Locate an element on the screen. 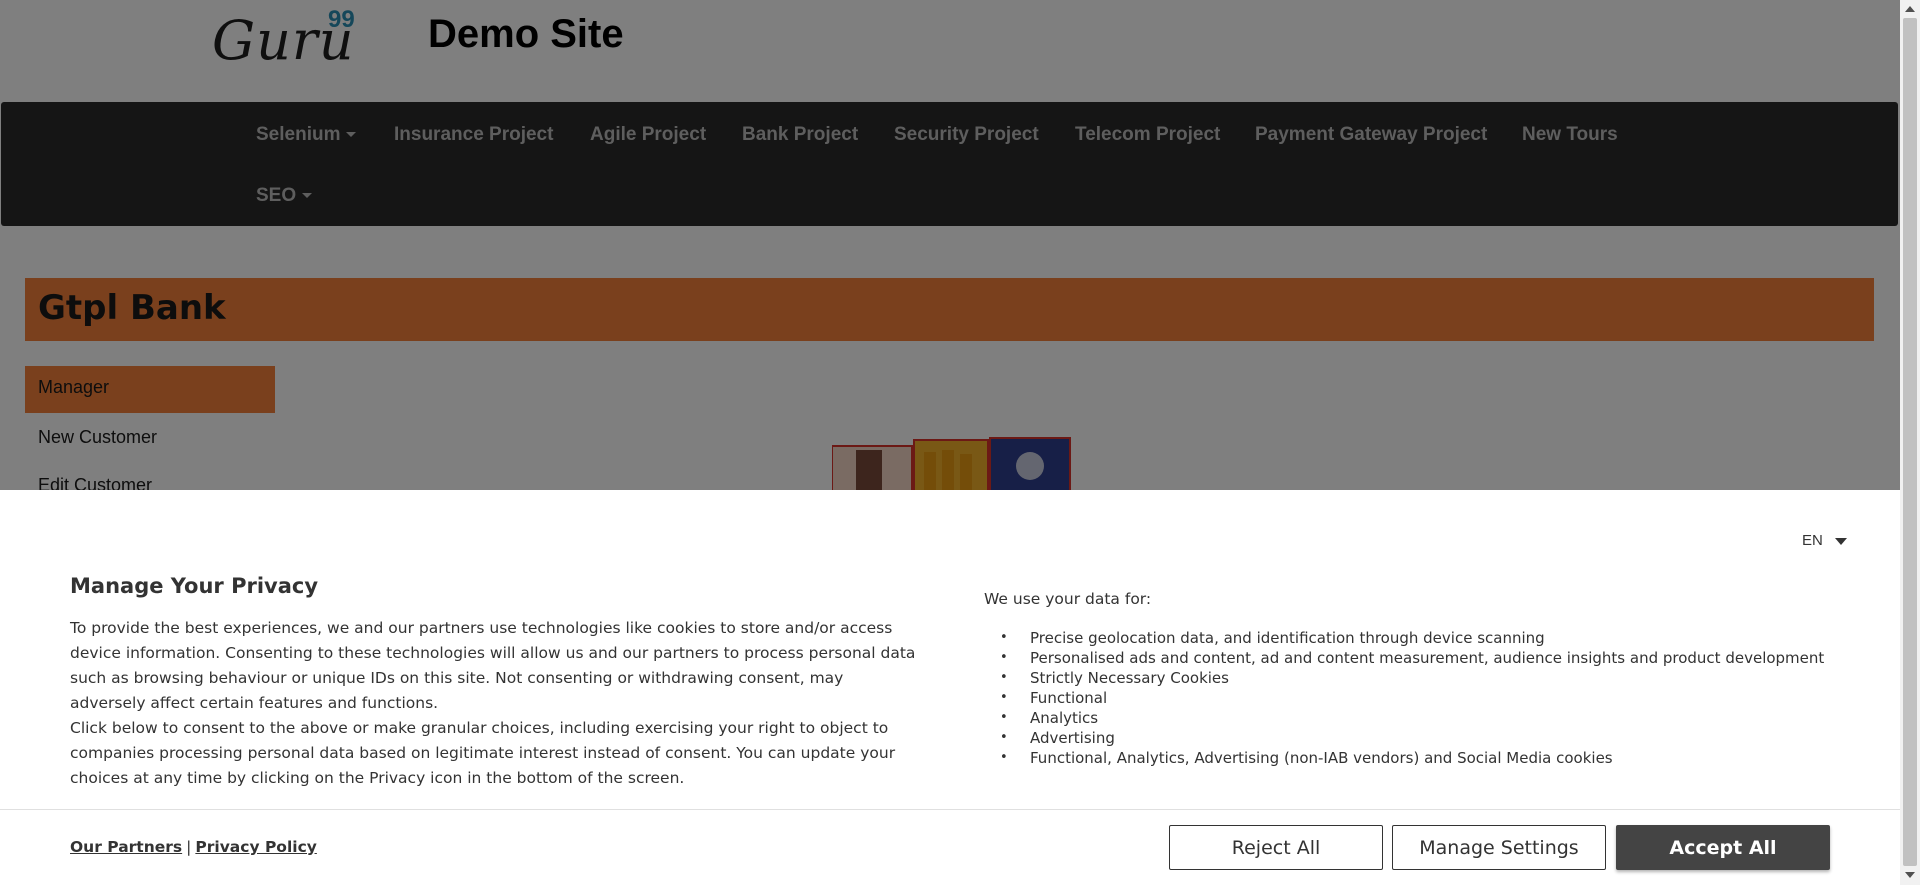 The image size is (1920, 885). consent-title: Manage Your Privacy is located at coordinates (194, 586).